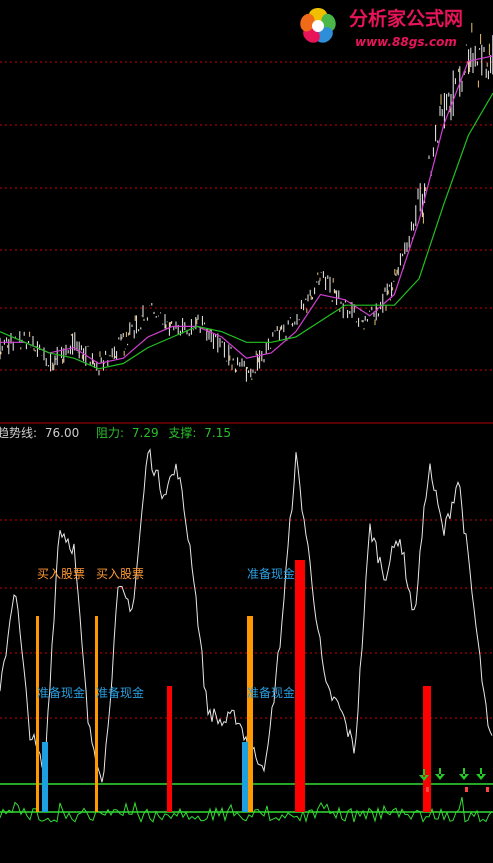 The image size is (493, 863). What do you see at coordinates (406, 42) in the screenshot?
I see `logo-url: www.88gs.com` at bounding box center [406, 42].